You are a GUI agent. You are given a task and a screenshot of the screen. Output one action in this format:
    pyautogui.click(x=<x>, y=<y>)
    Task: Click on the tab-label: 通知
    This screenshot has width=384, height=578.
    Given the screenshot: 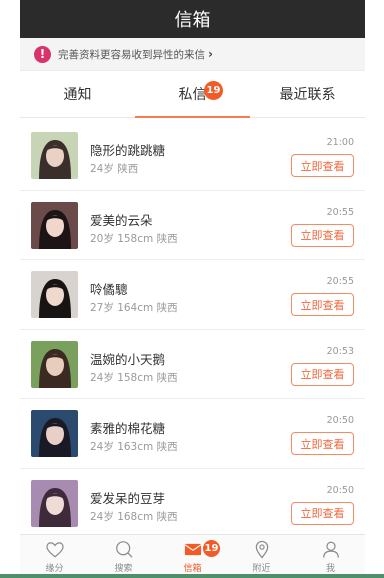 What is the action you would take?
    pyautogui.click(x=77, y=95)
    